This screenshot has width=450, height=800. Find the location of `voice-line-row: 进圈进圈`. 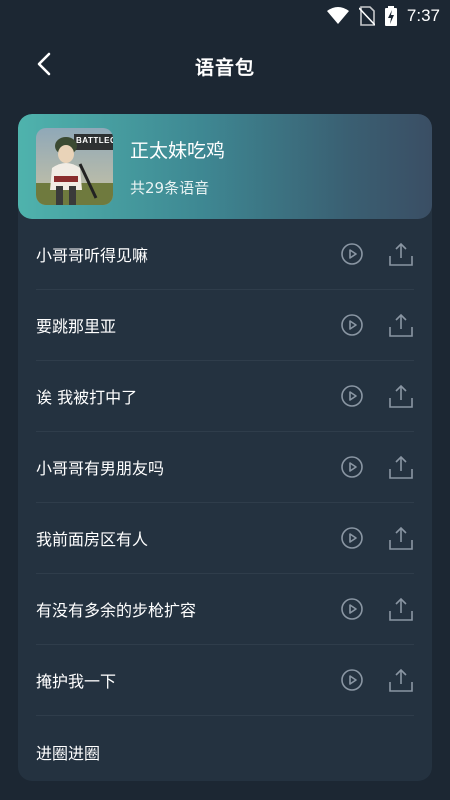

voice-line-row: 进圈进圈 is located at coordinates (225, 748).